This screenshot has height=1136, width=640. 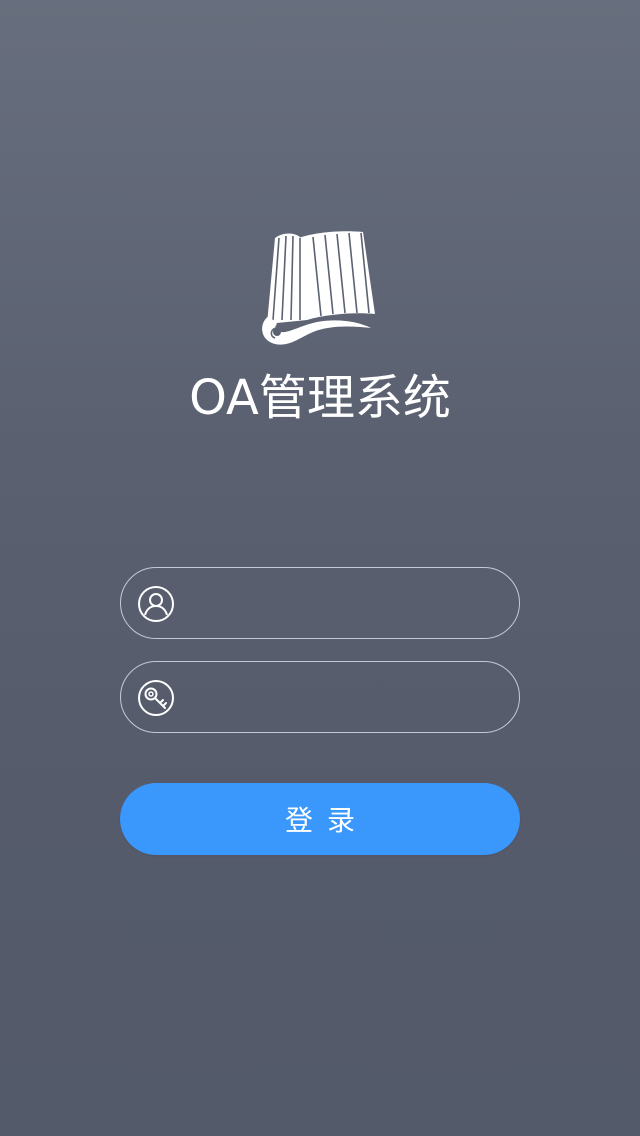 I want to click on app-title: OA管理系统, so click(x=320, y=398).